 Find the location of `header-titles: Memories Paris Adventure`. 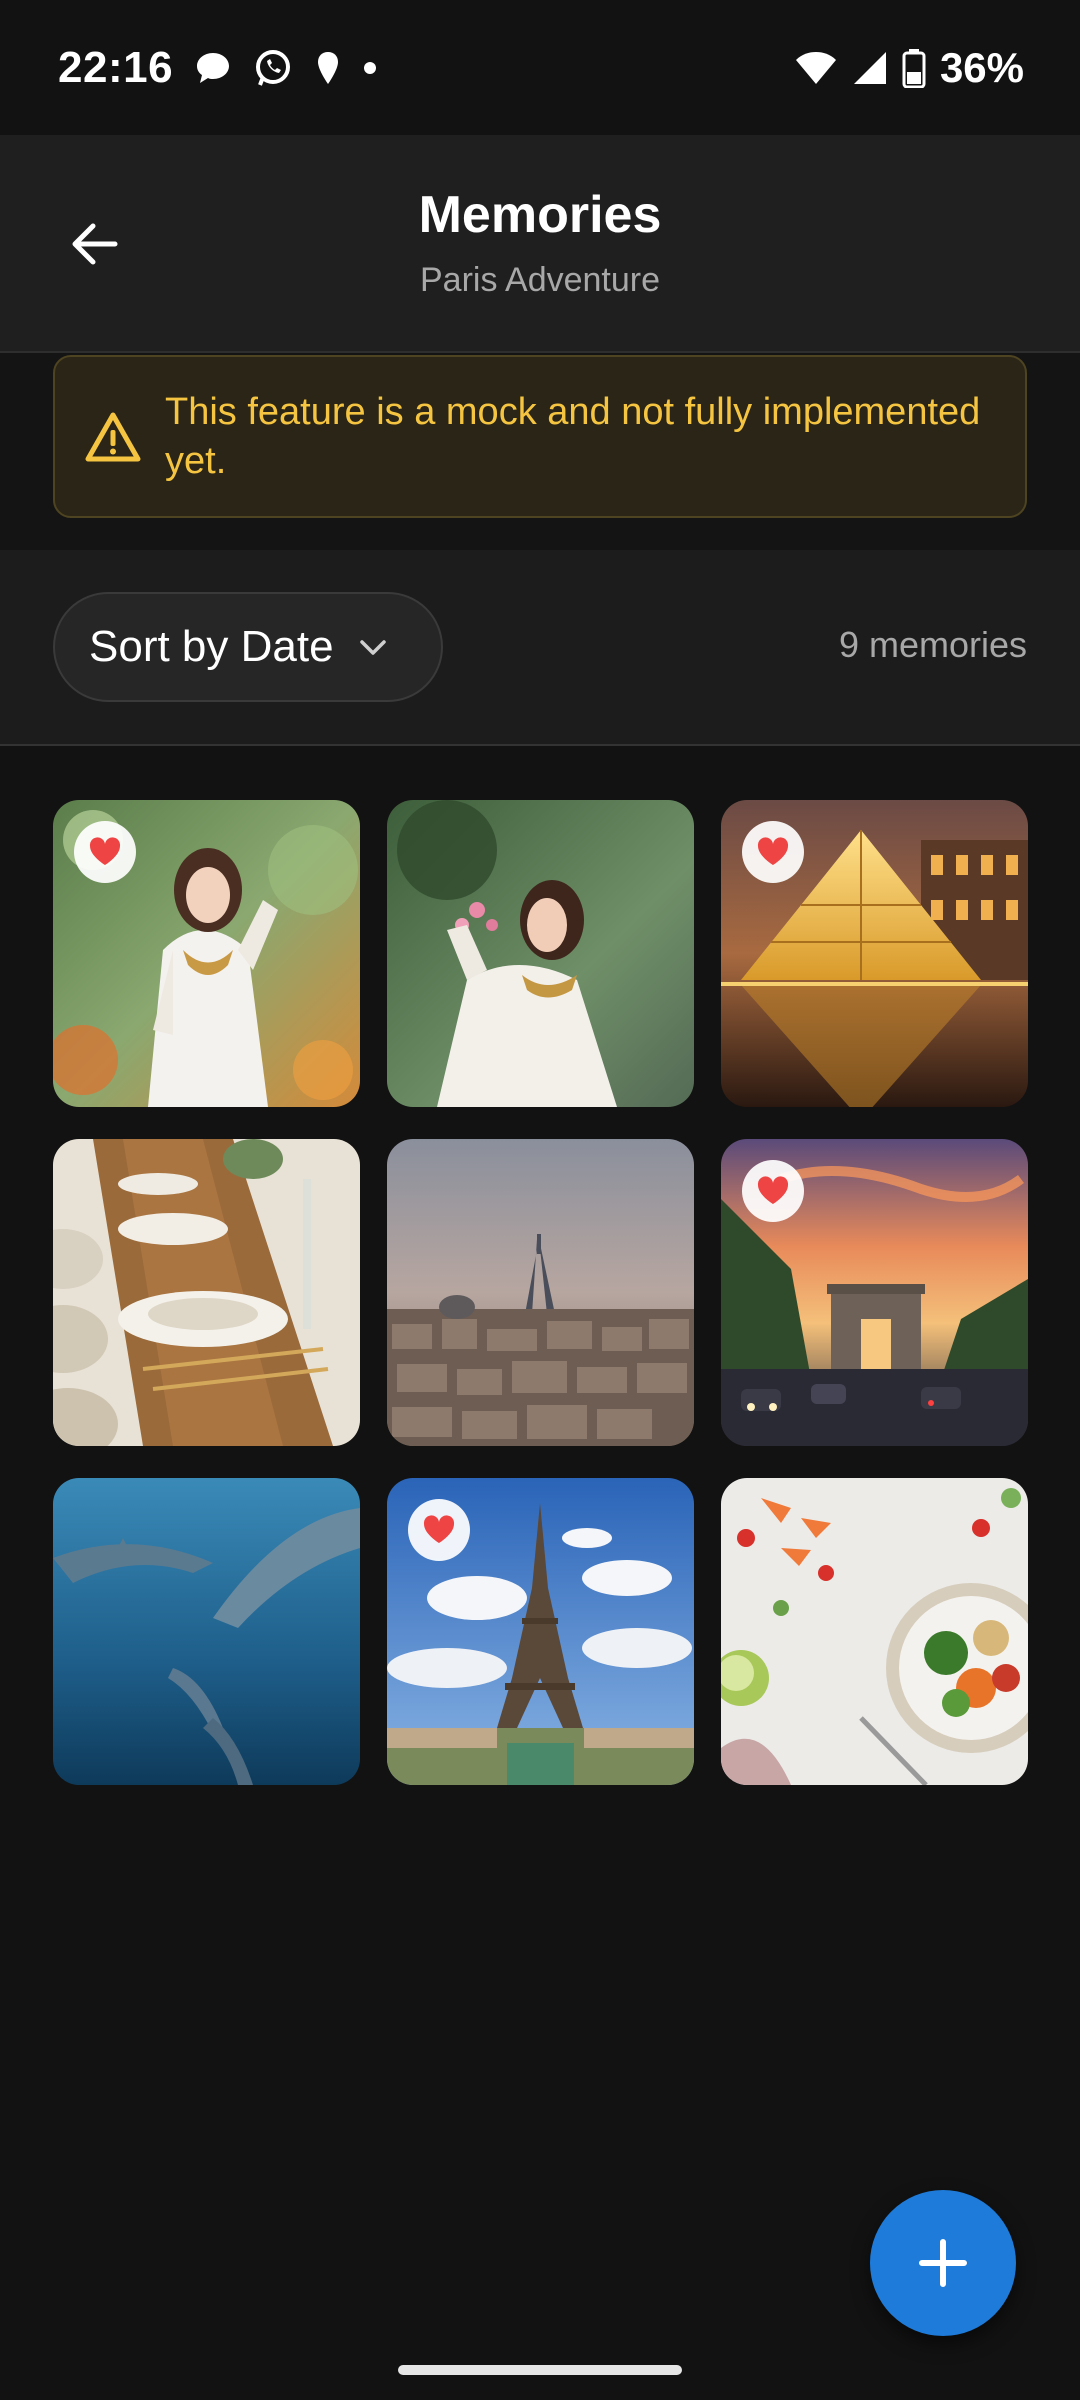

header-titles: Memories Paris Adventure is located at coordinates (540, 242).